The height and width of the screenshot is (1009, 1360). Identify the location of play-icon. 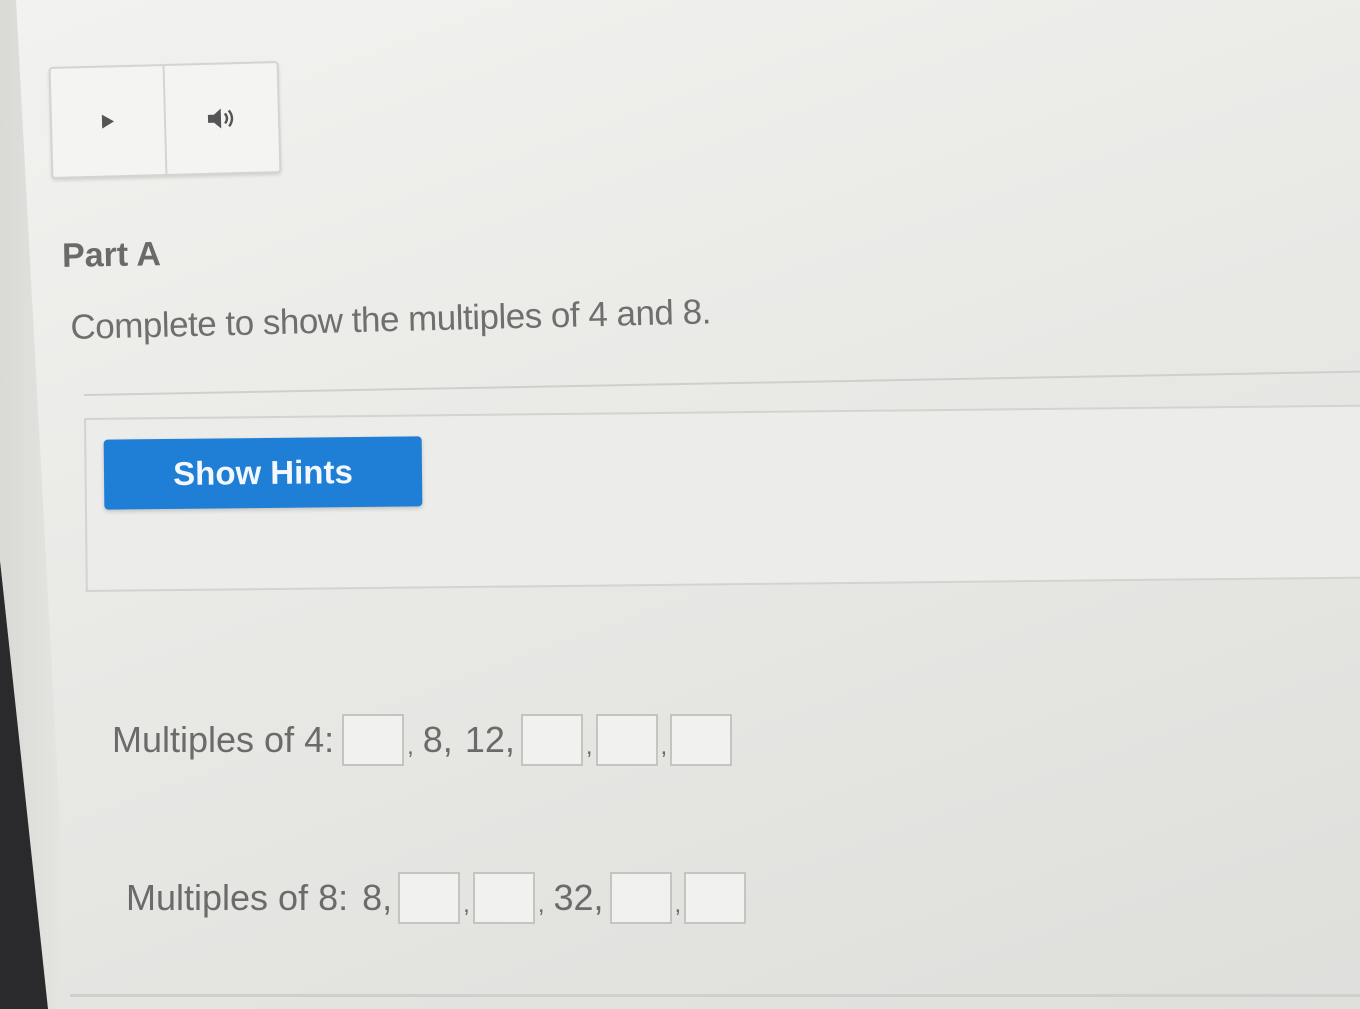
(108, 121).